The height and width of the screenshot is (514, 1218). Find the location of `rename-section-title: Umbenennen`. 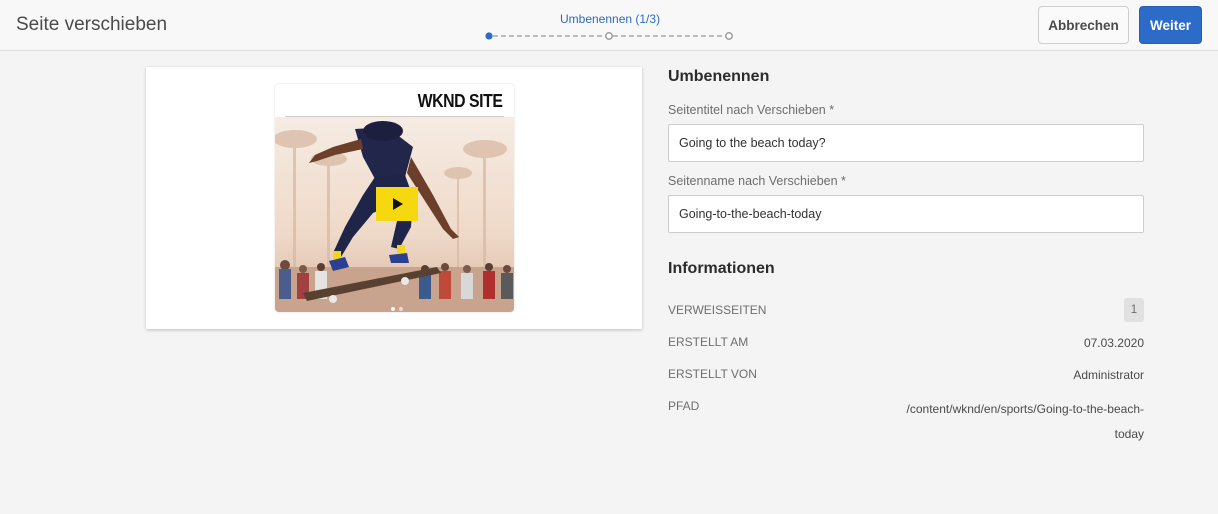

rename-section-title: Umbenennen is located at coordinates (719, 76).